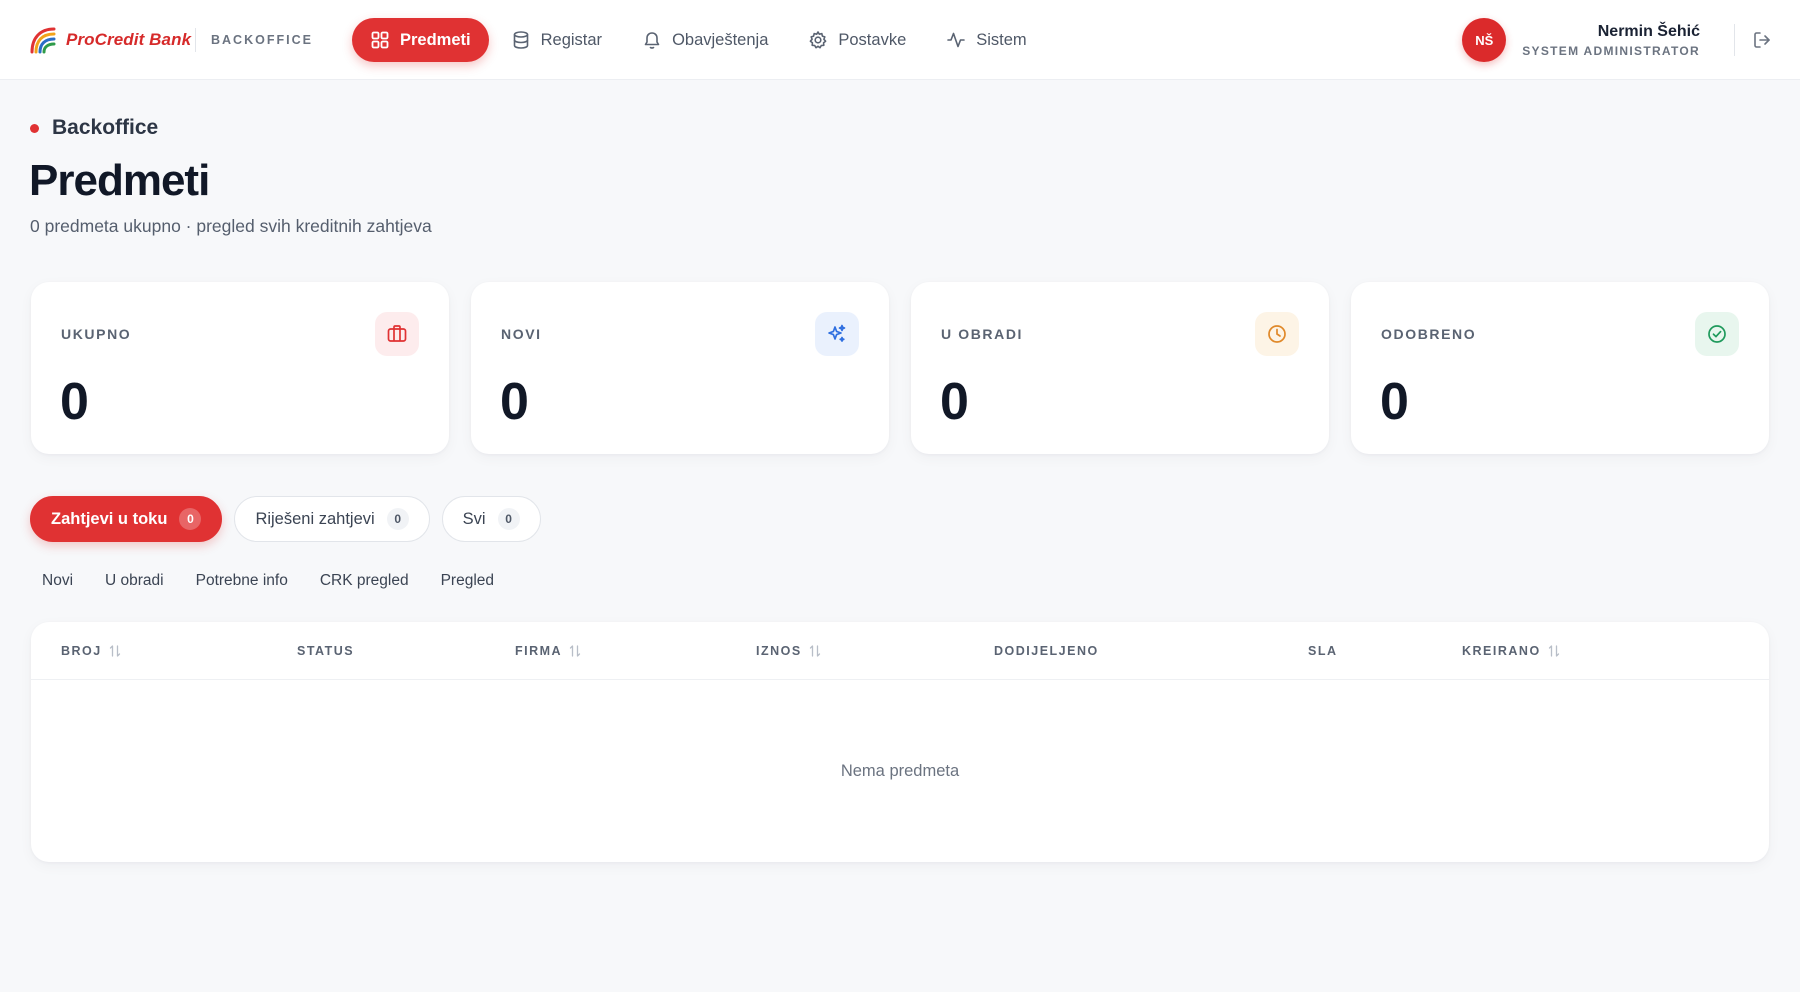 This screenshot has height=992, width=1800. Describe the element at coordinates (818, 40) in the screenshot. I see `gear-icon` at that location.